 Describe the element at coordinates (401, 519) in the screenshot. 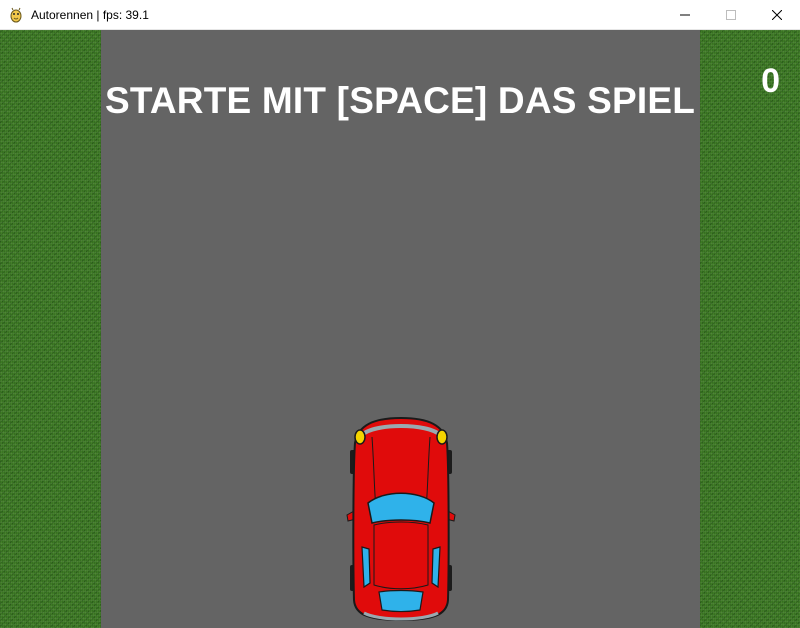

I see `player-car` at that location.